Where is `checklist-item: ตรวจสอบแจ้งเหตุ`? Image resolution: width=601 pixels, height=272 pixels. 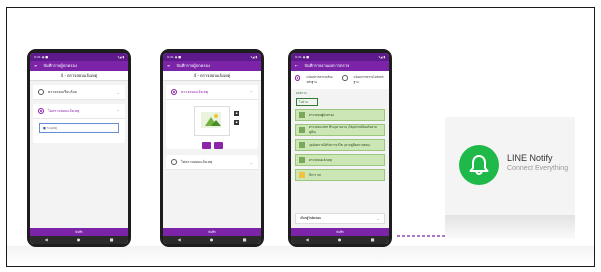
checklist-item: ตรวจสอบแจ้งเหตุ is located at coordinates (340, 160).